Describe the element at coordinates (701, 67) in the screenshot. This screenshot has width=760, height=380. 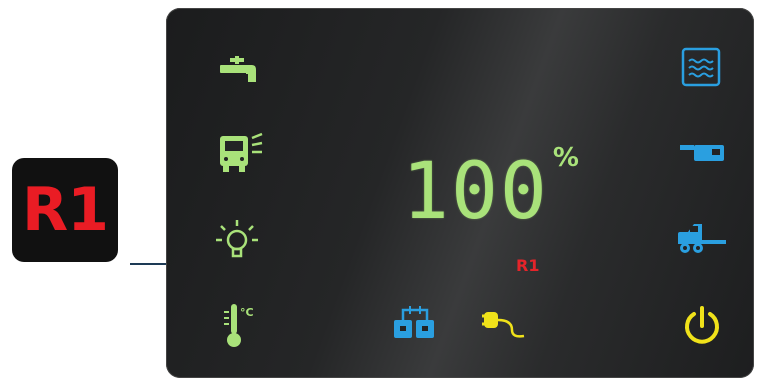
I see `water-tank-icon` at that location.